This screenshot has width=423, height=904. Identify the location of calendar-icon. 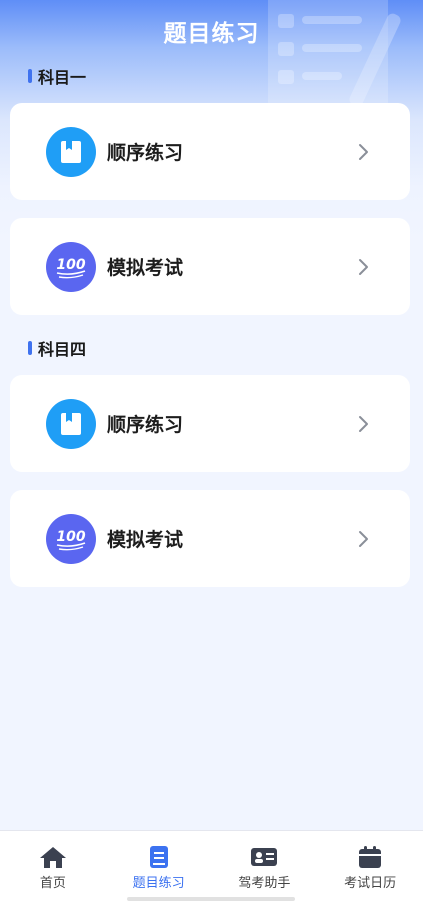
(370, 857).